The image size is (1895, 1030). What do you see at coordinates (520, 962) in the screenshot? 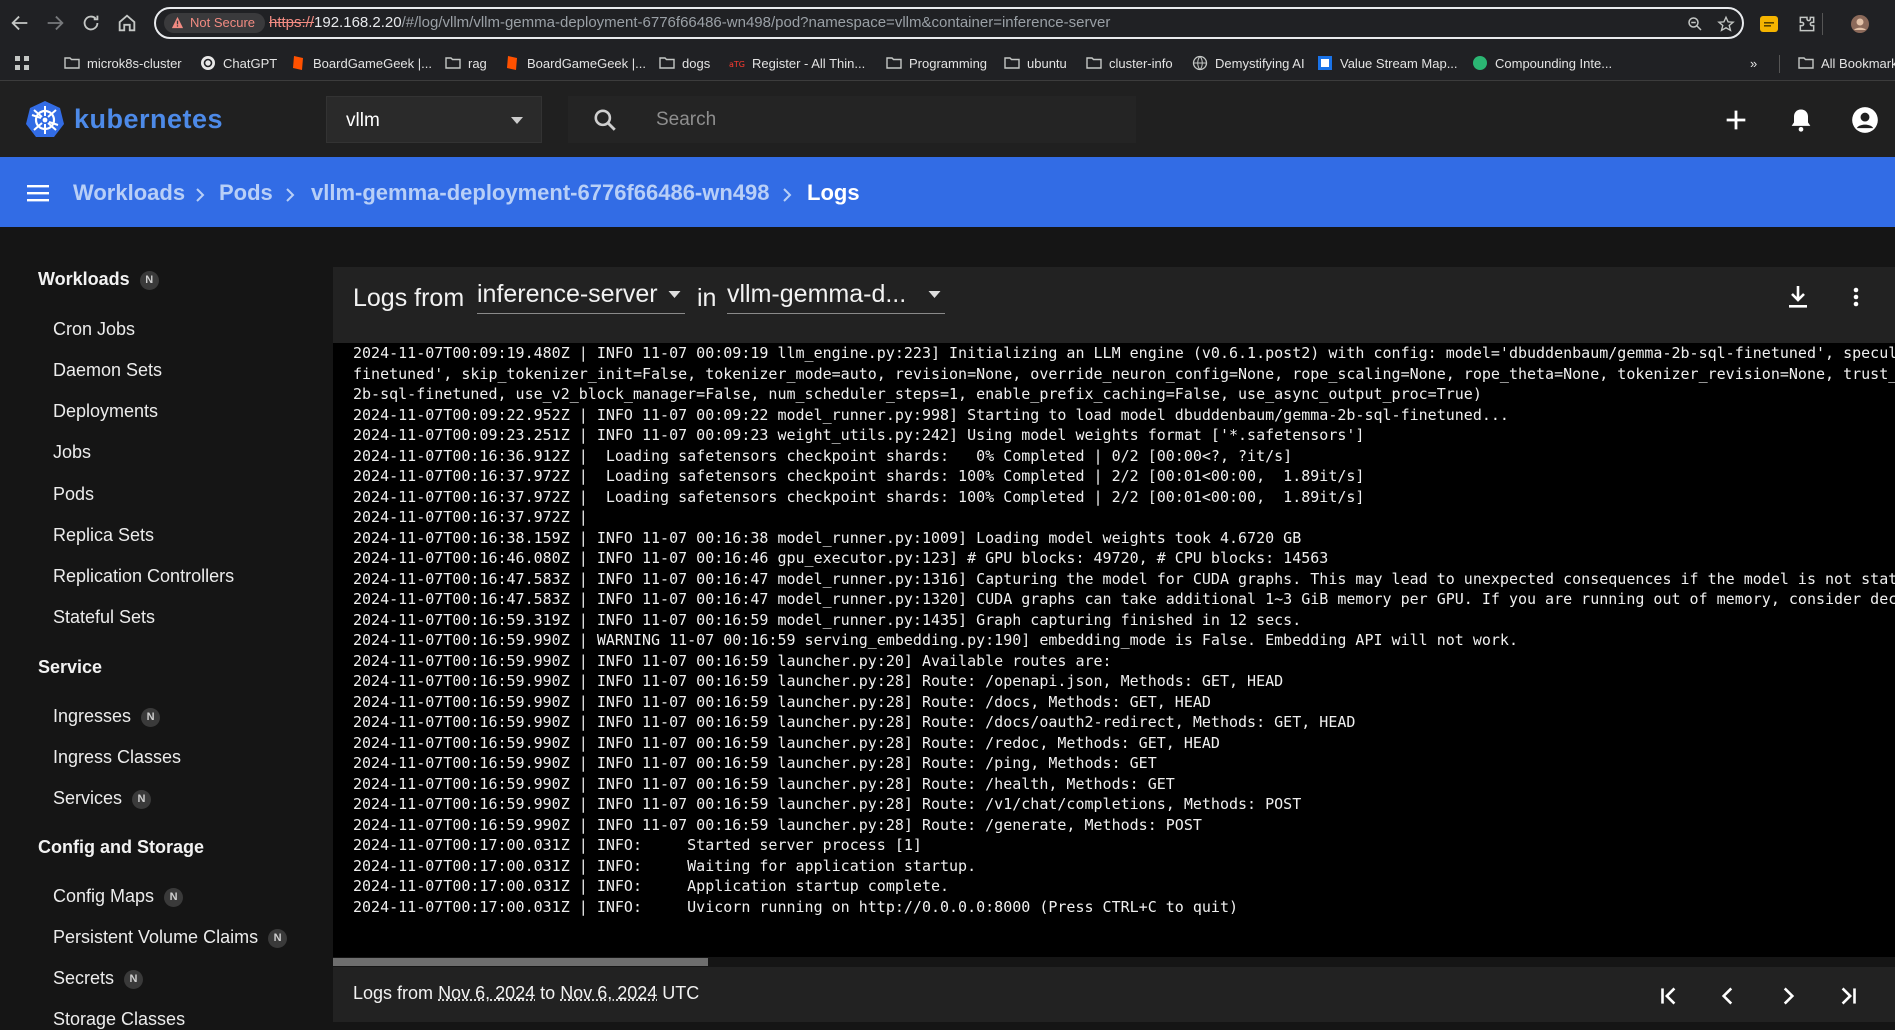
I see `horizontal-scrollbar-thumb` at bounding box center [520, 962].